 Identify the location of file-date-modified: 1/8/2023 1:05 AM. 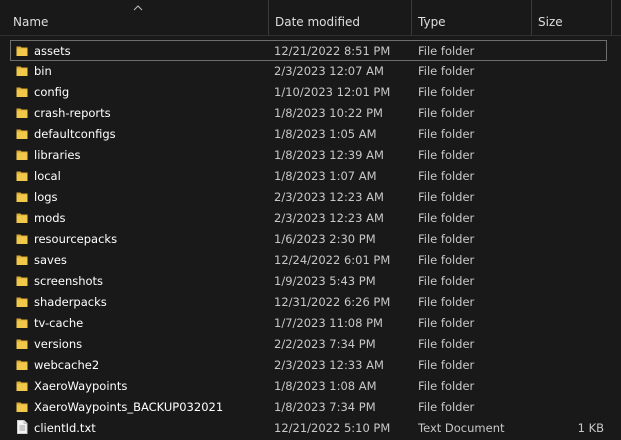
(325, 134).